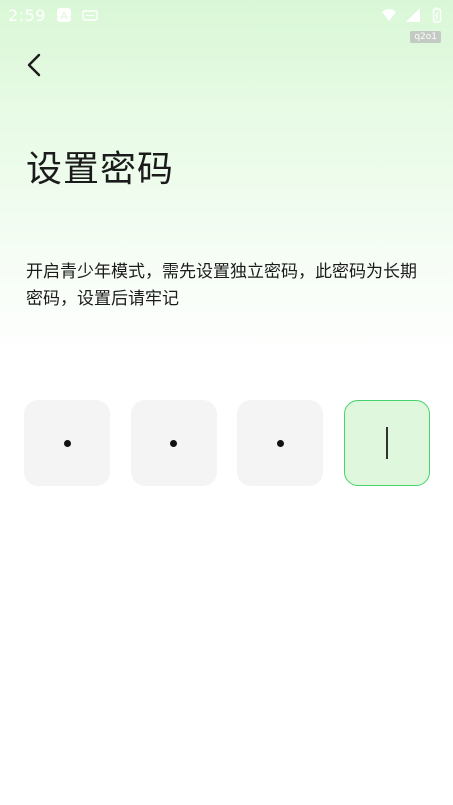  I want to click on text-cursor, so click(386, 443).